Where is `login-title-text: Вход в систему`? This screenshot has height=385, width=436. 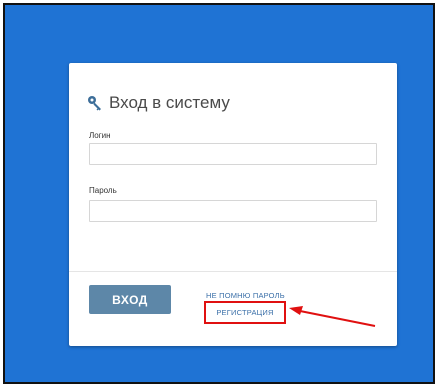
login-title-text: Вход в систему is located at coordinates (169, 102).